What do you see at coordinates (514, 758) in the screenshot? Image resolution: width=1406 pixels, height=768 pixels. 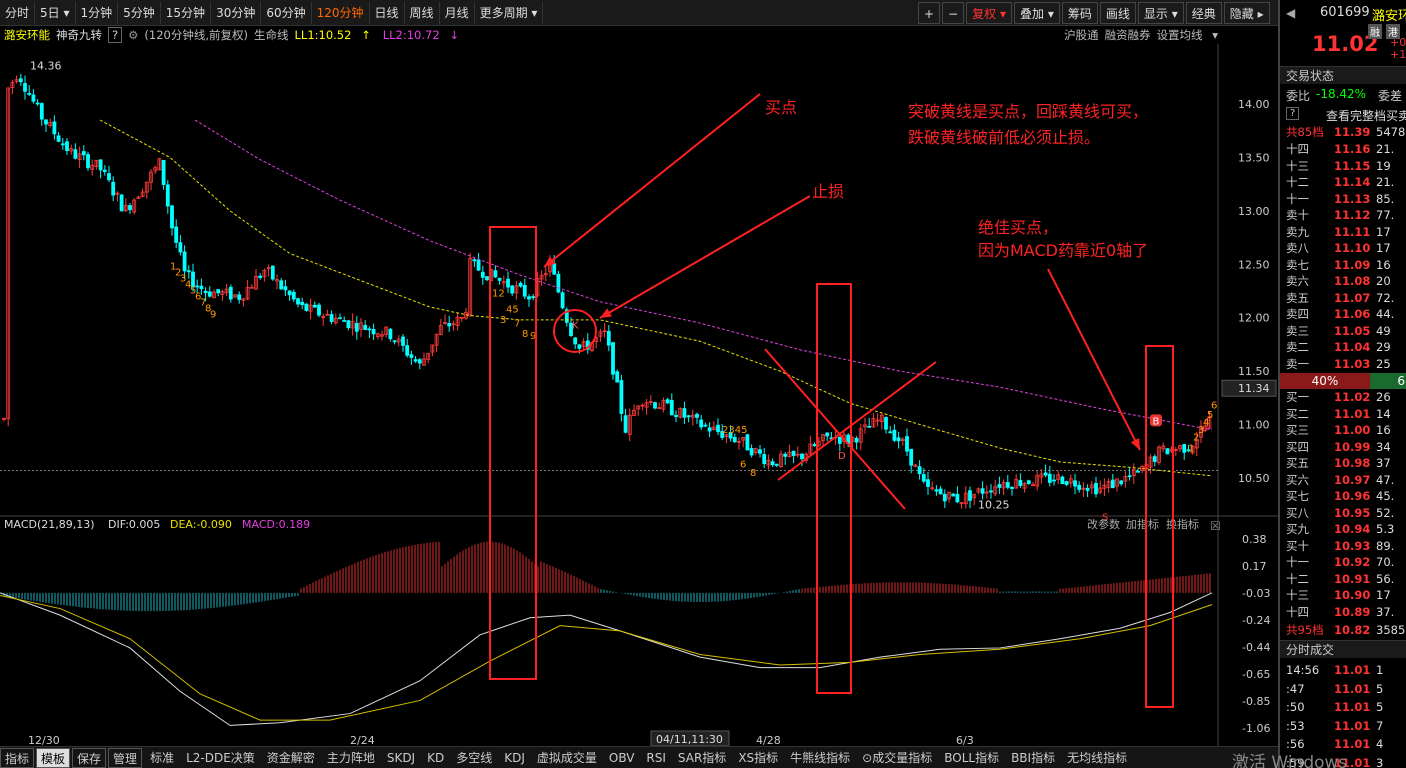 I see `indicator-tab: KDJ` at bounding box center [514, 758].